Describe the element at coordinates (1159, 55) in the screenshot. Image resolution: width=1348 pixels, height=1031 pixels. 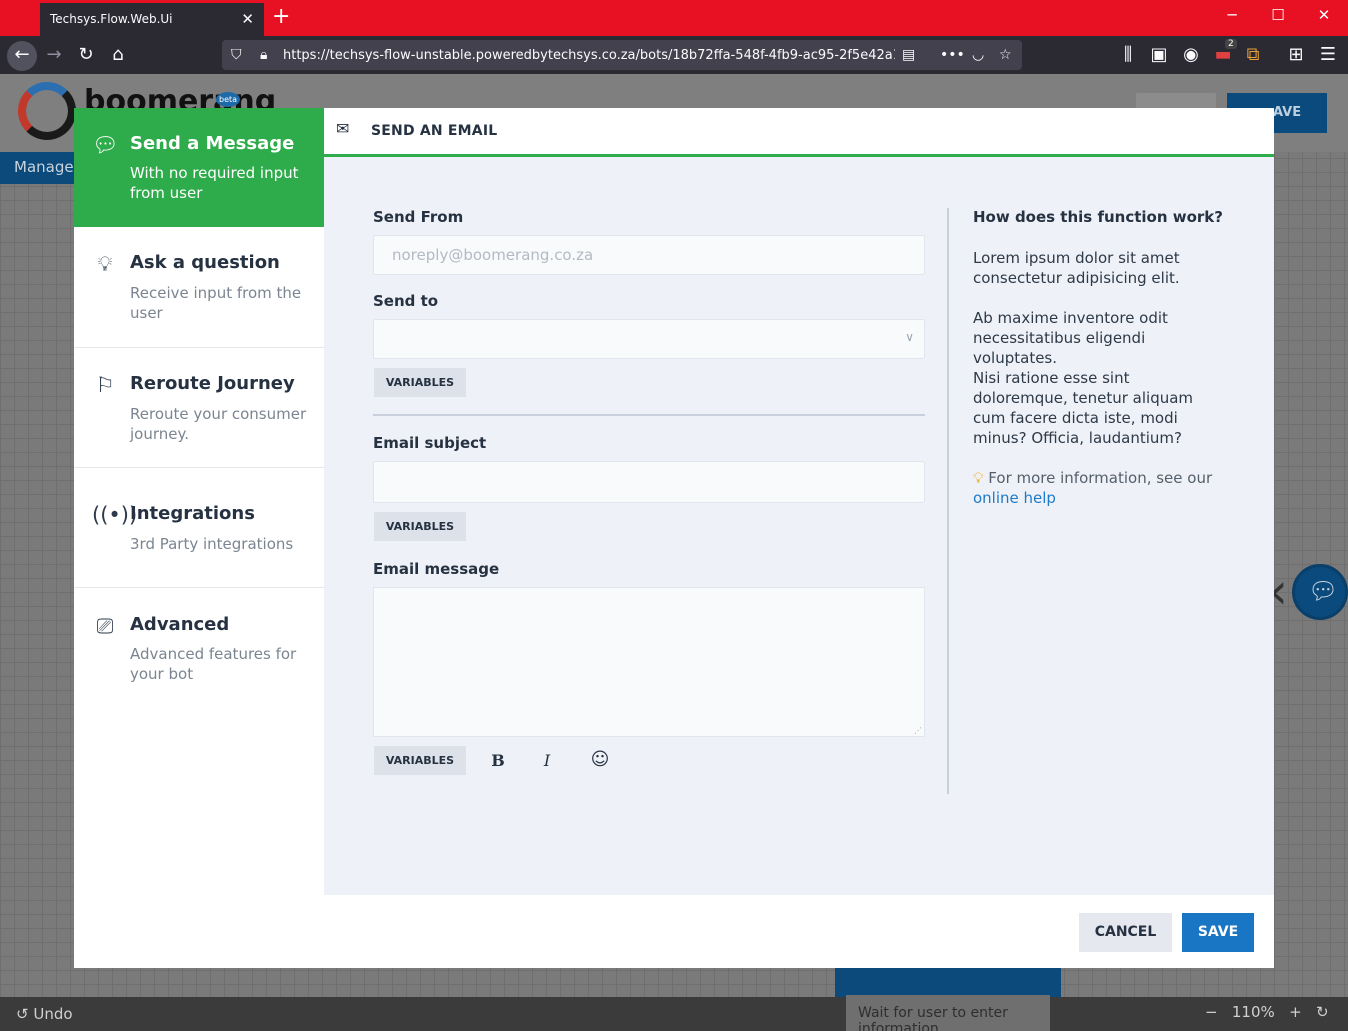
I see `sidebar-toggle-icon: ▣` at that location.